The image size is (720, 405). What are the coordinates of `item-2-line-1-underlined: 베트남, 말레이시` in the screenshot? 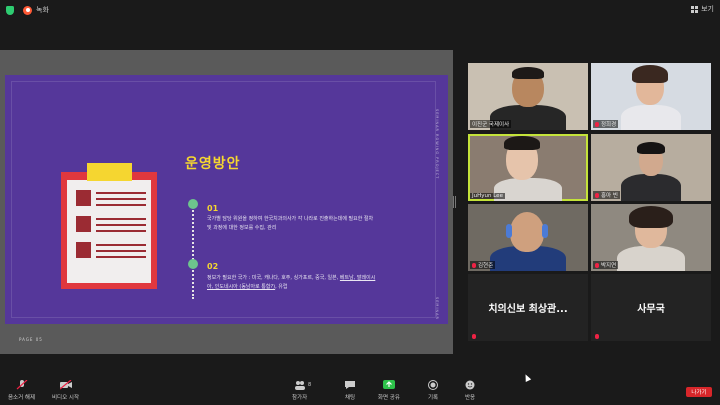 It's located at (357, 278).